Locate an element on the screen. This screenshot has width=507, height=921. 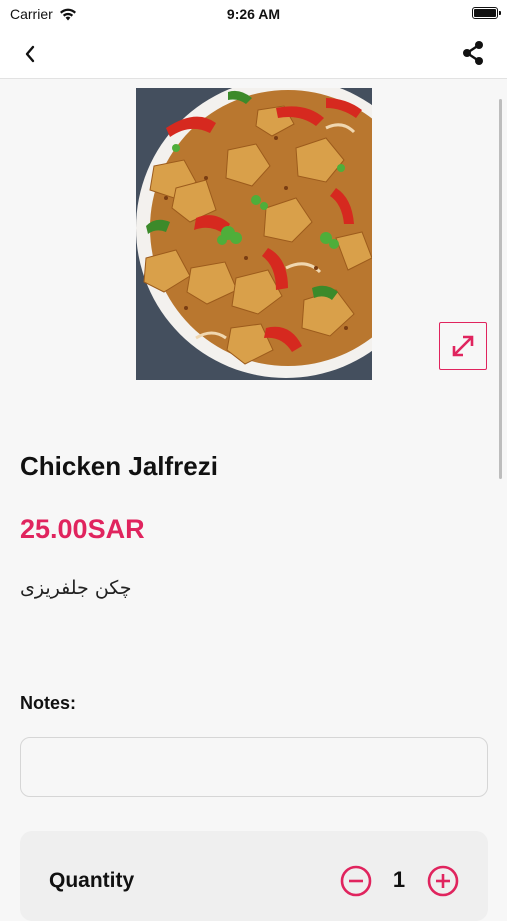
scroll-indicator is located at coordinates (500, 289).